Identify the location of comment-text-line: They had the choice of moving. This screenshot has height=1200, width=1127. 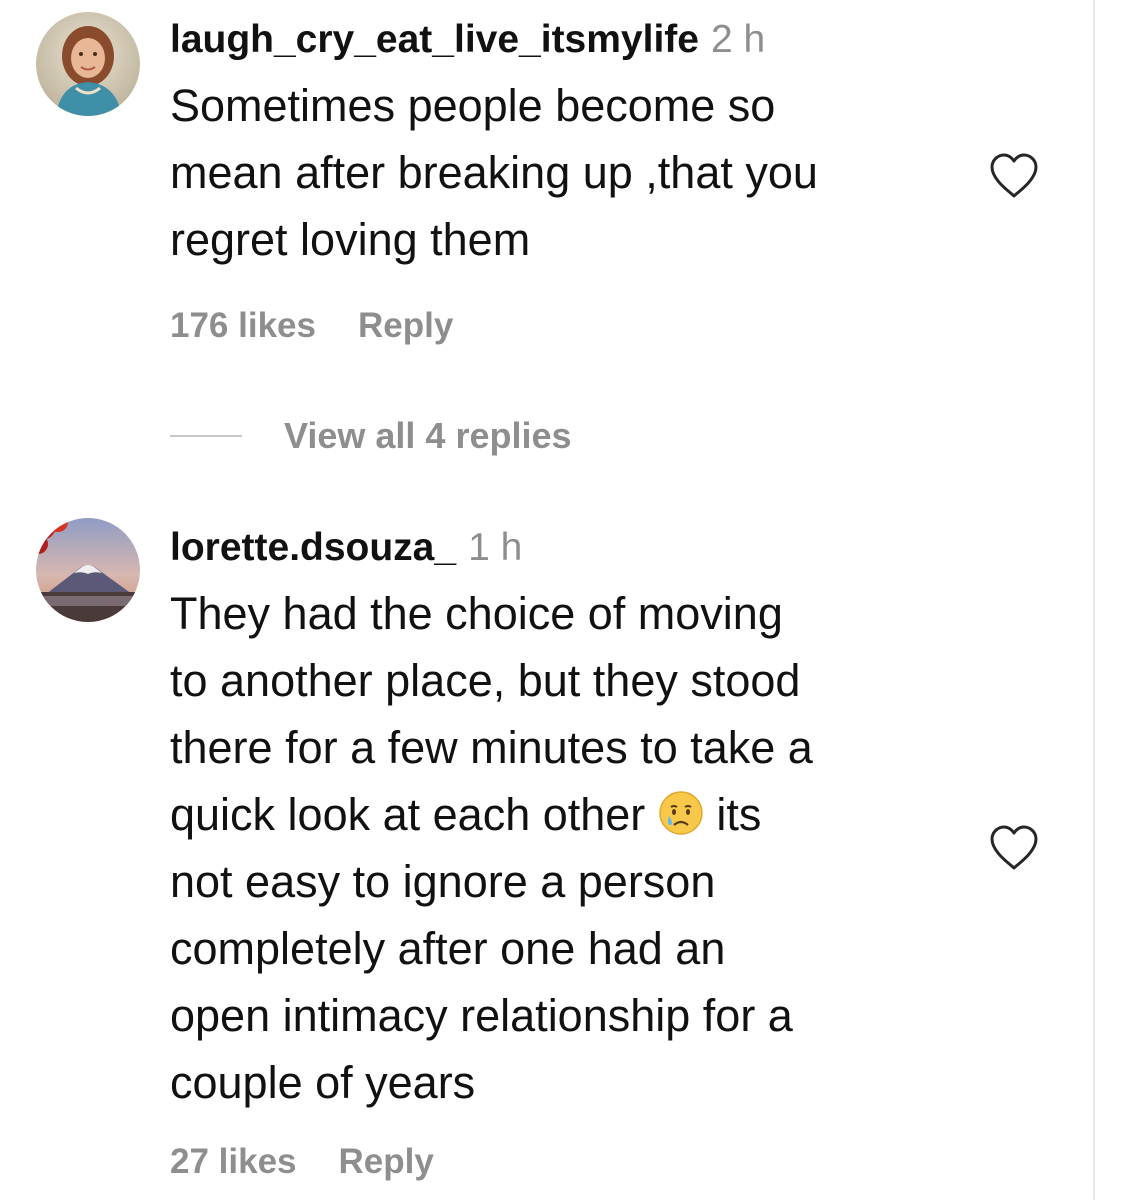
(476, 613).